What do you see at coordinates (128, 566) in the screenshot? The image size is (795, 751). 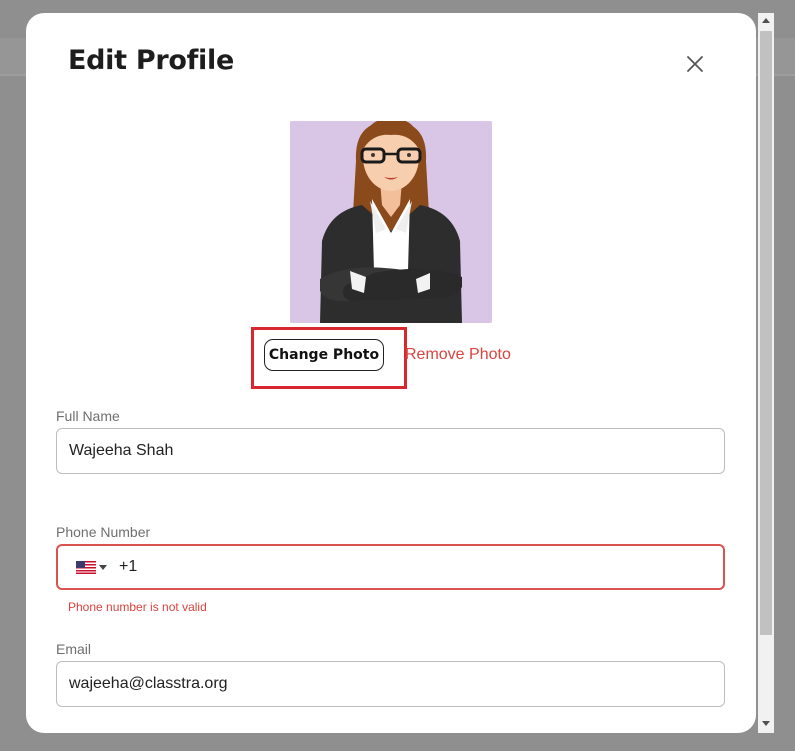 I see `phone-number-value: +1` at bounding box center [128, 566].